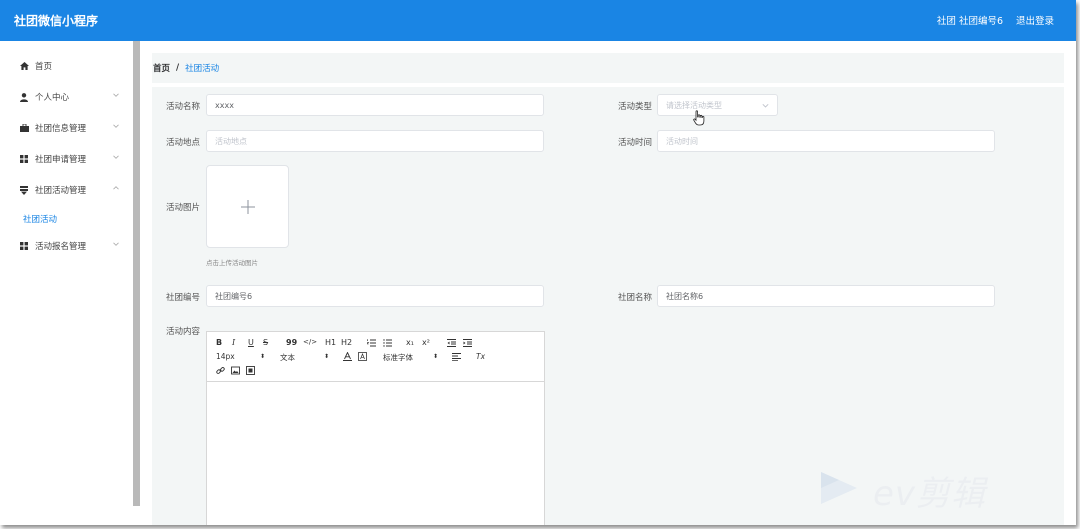 The width and height of the screenshot is (1080, 529). I want to click on video-icon, so click(250, 370).